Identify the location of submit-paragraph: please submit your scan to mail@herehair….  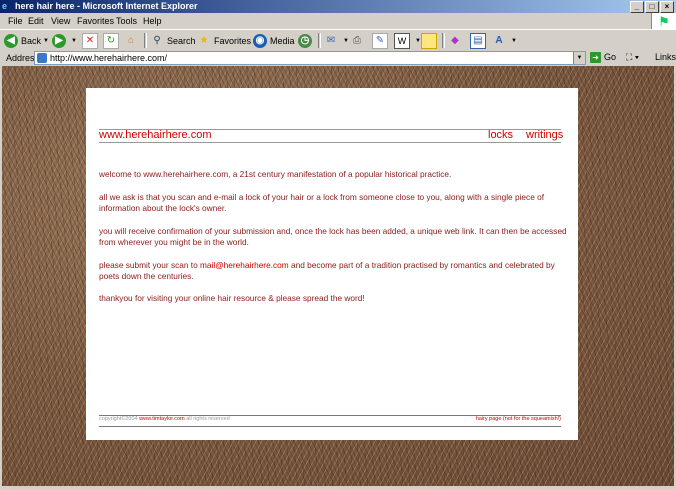
(334, 271).